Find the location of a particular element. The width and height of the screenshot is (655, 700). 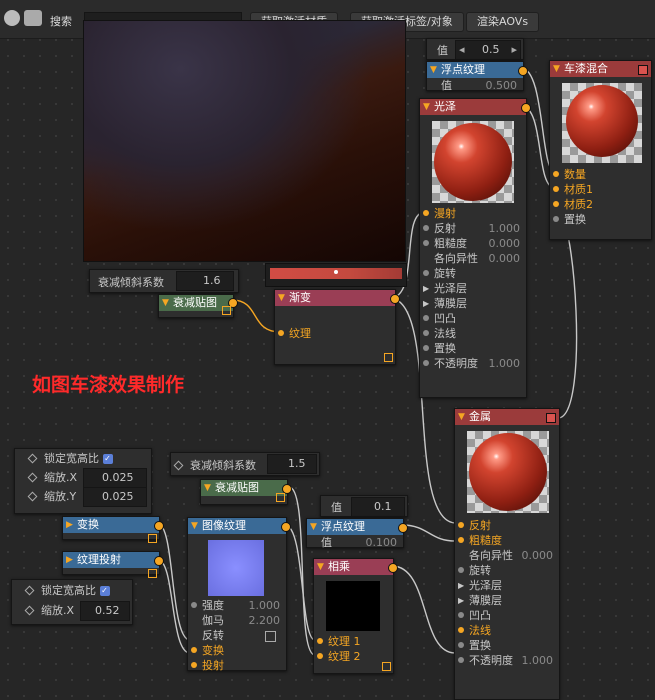

gradient-knot-icon is located at coordinates (336, 272).